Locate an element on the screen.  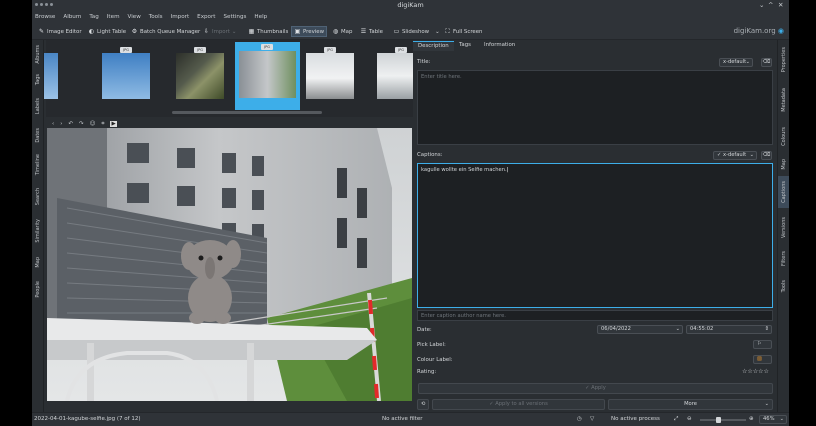
language-value: x-default is located at coordinates (735, 155).